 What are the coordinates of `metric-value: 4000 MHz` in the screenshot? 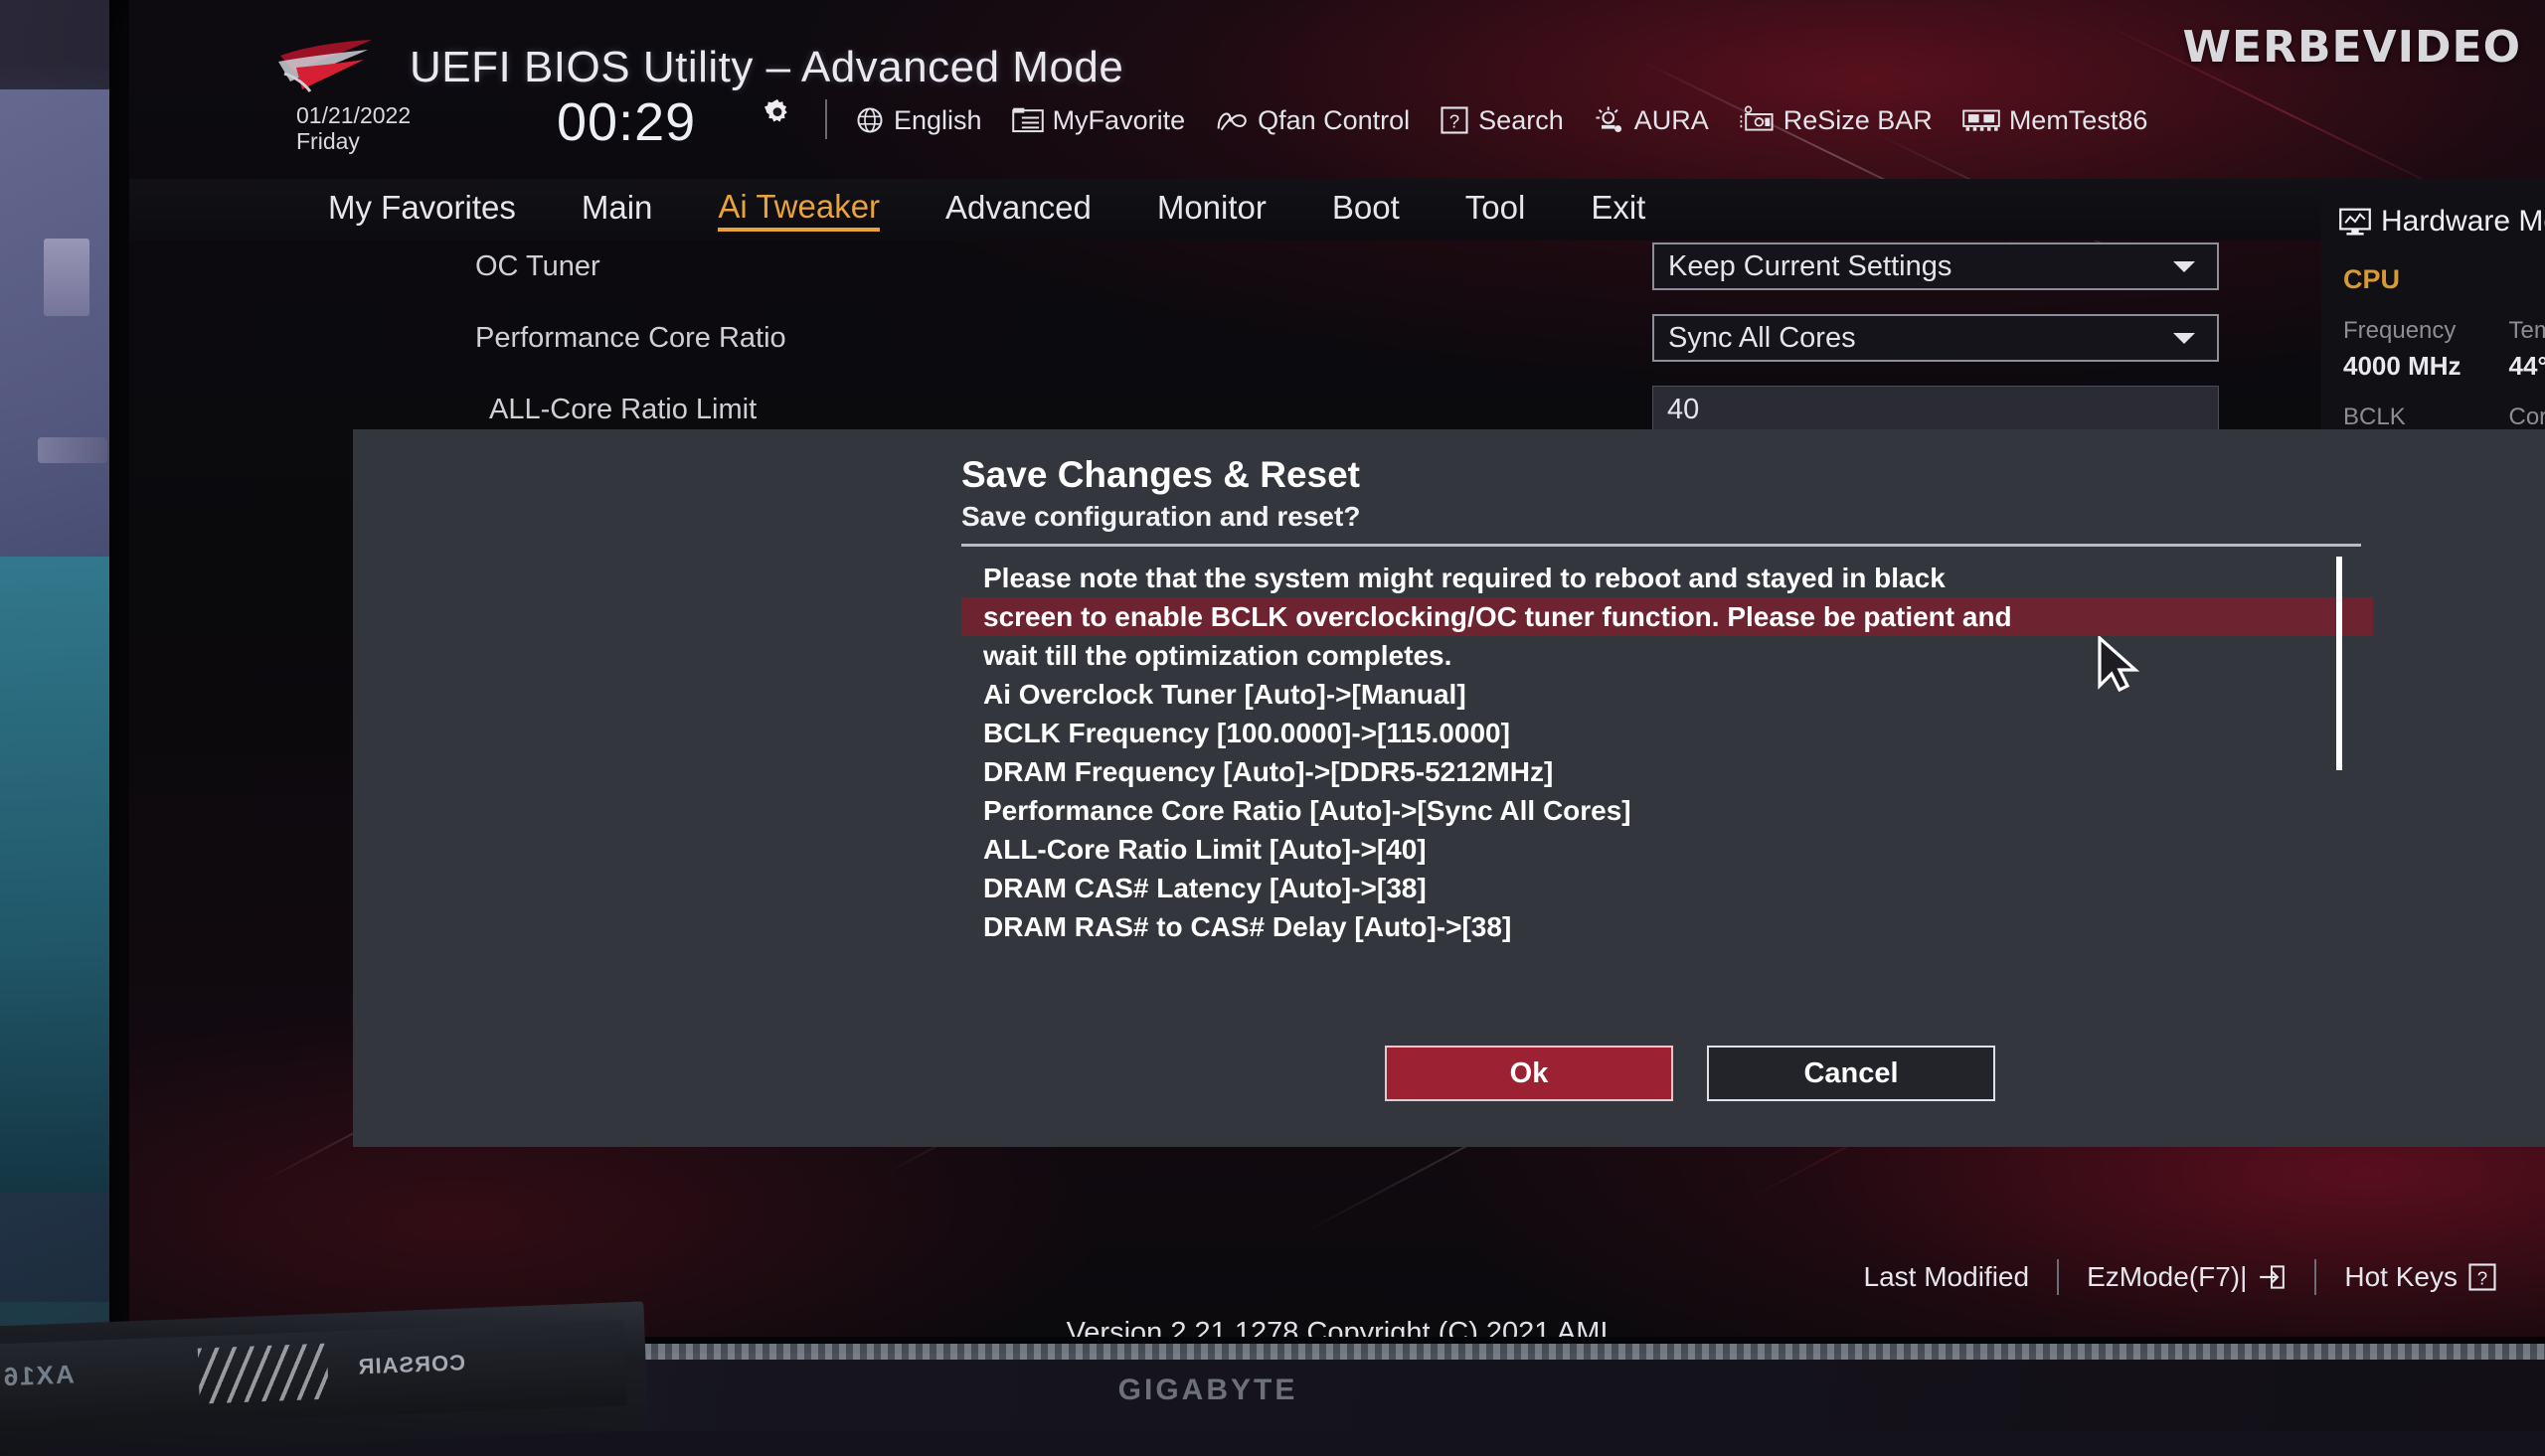 It's located at (2426, 366).